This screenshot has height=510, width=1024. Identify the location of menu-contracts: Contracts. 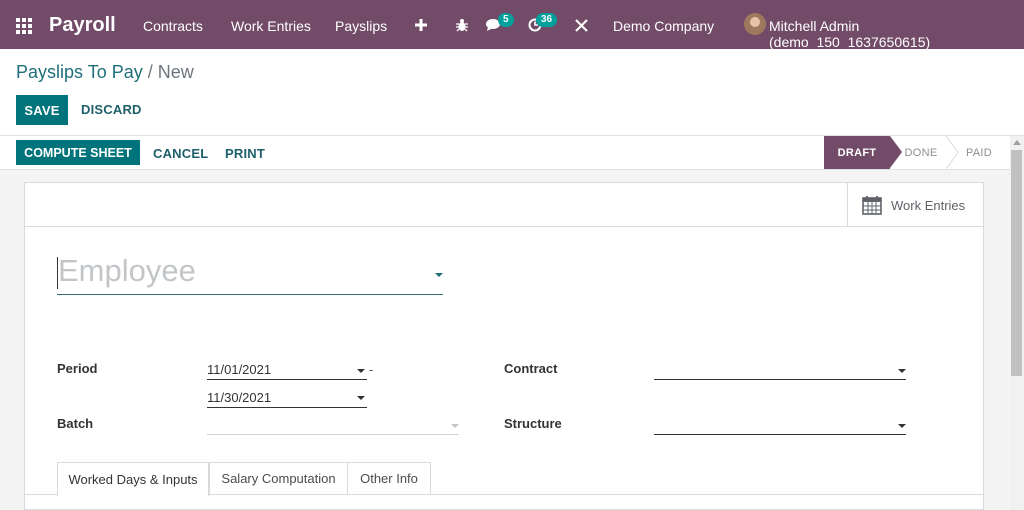
(173, 26).